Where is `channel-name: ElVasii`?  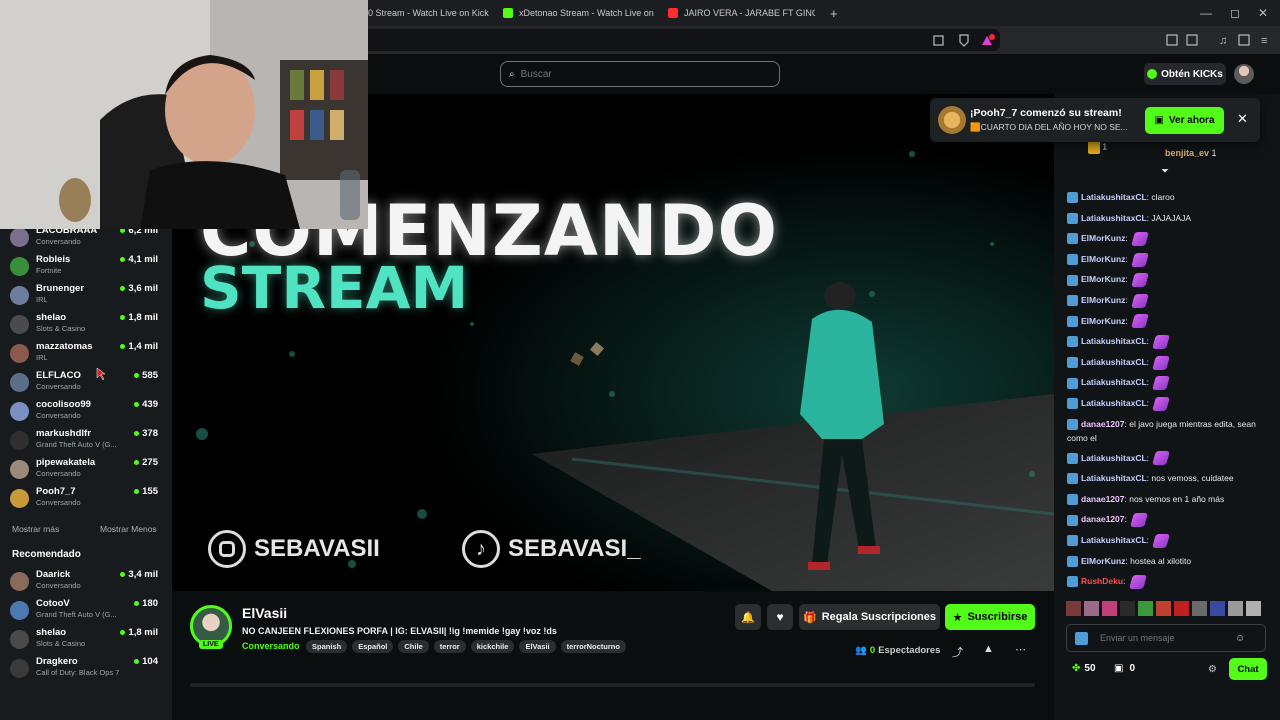
channel-name: ElVasii is located at coordinates (264, 613).